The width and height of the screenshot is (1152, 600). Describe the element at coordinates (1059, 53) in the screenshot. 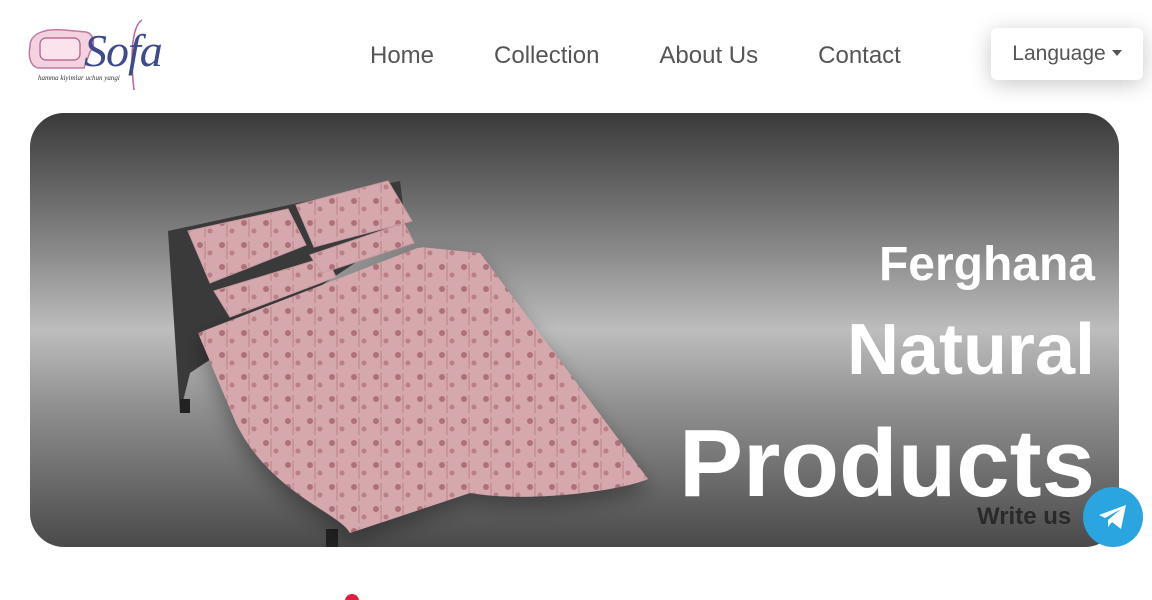

I see `language-label: Language` at that location.